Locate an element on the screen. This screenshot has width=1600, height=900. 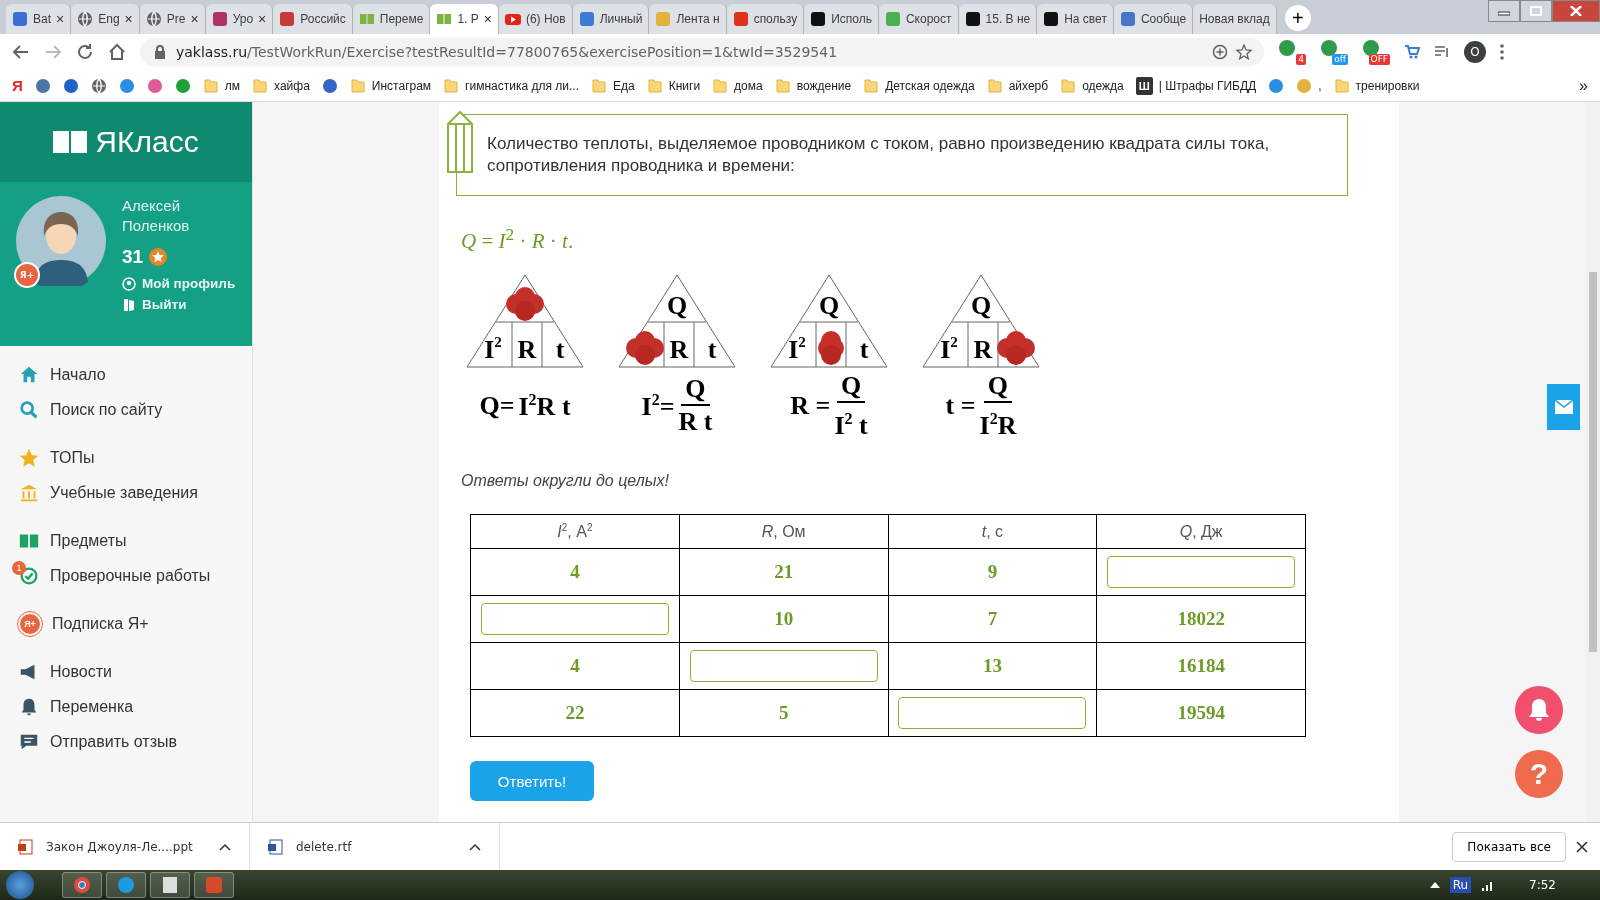
bookmark: одежда is located at coordinates (1092, 85).